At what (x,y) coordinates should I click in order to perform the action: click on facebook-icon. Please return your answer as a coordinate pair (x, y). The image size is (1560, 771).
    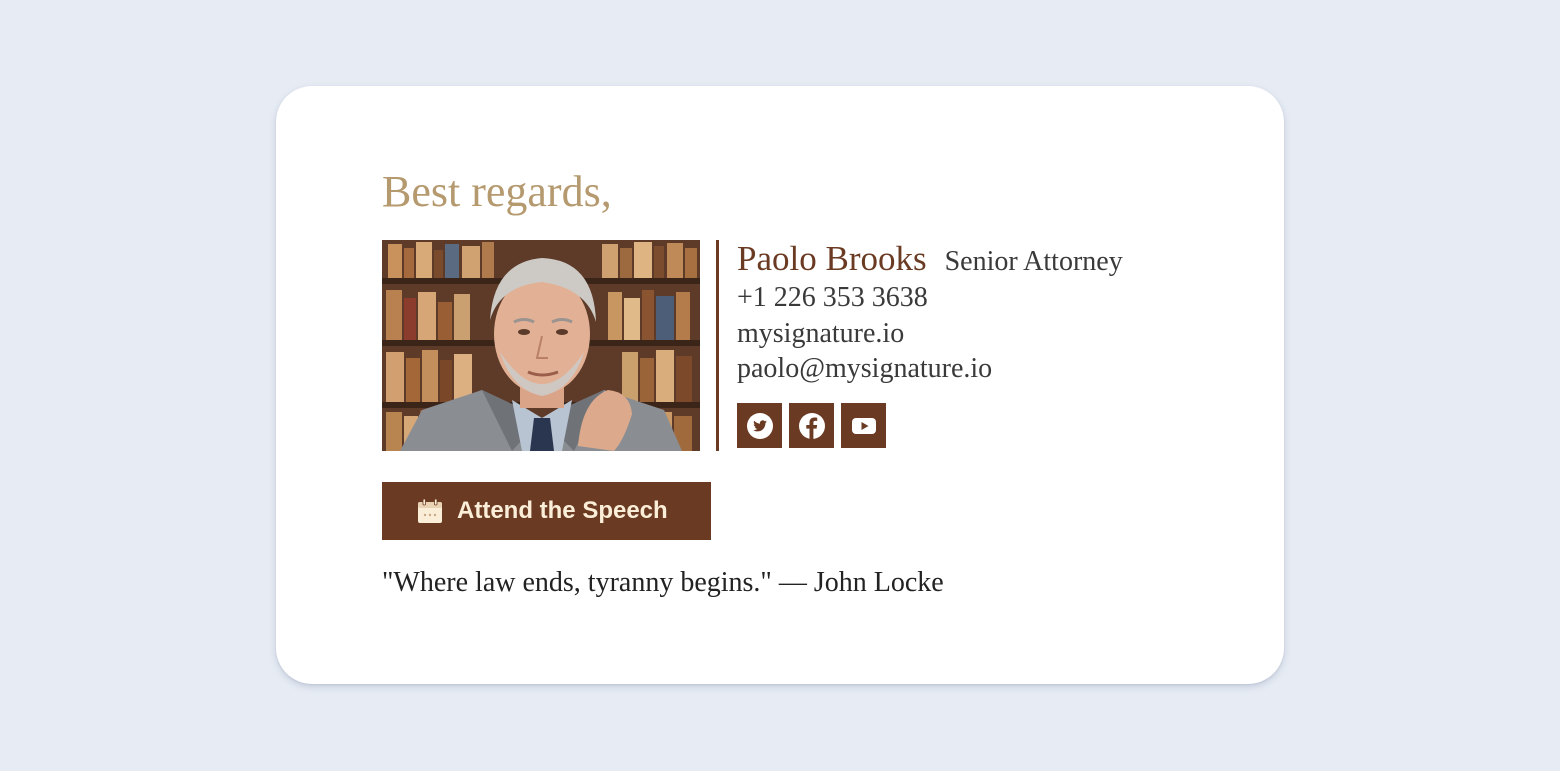
    Looking at the image, I should click on (811, 425).